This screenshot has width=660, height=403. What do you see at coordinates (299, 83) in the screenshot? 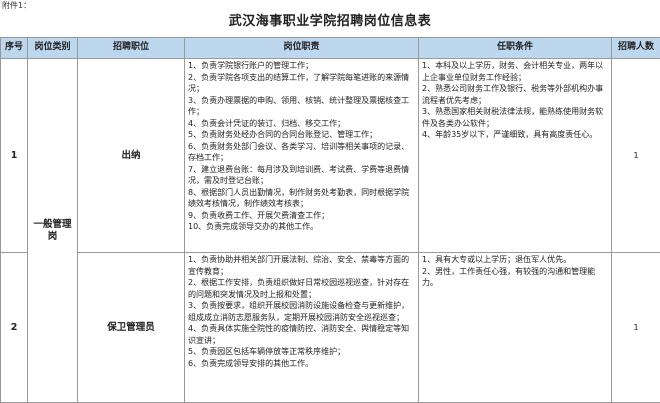
I see `duty-item: 2、负责学院各项支出的结算工作，了解学院每笔进账的来源情况；` at bounding box center [299, 83].